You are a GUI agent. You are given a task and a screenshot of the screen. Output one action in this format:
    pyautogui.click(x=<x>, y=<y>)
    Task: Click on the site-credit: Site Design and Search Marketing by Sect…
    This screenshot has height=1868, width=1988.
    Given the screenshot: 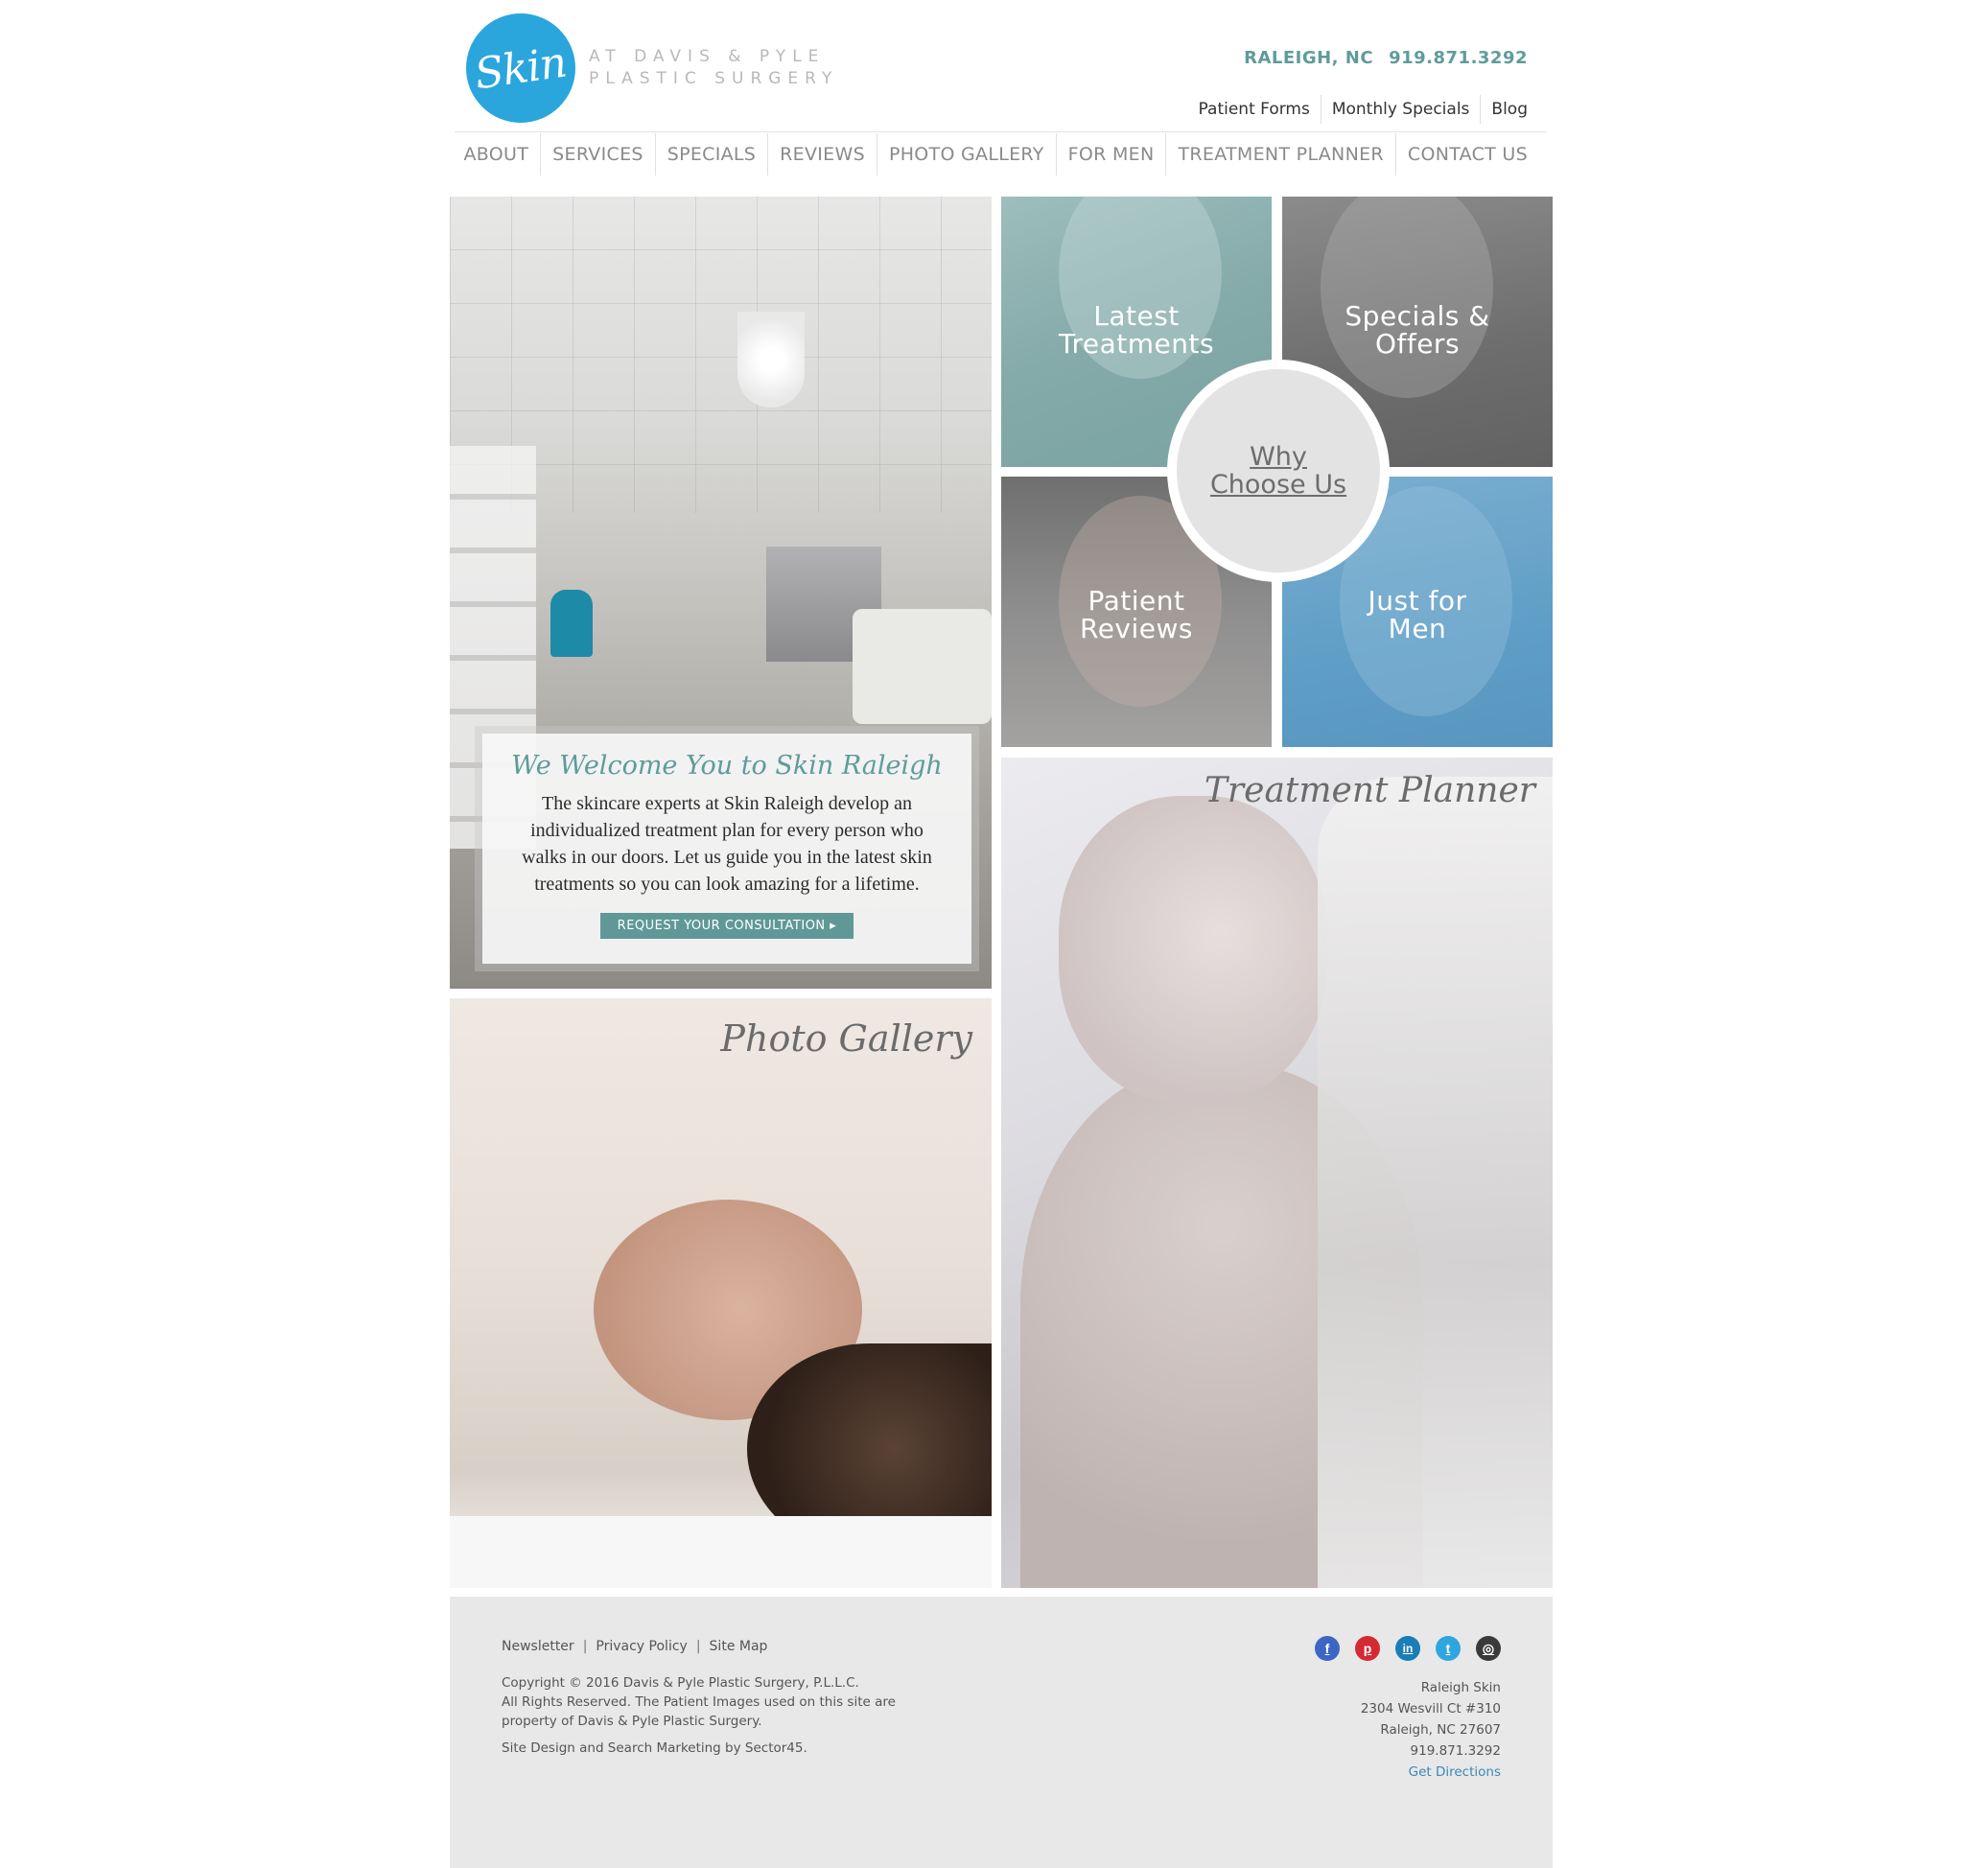 What is the action you would take?
    pyautogui.click(x=654, y=1748)
    